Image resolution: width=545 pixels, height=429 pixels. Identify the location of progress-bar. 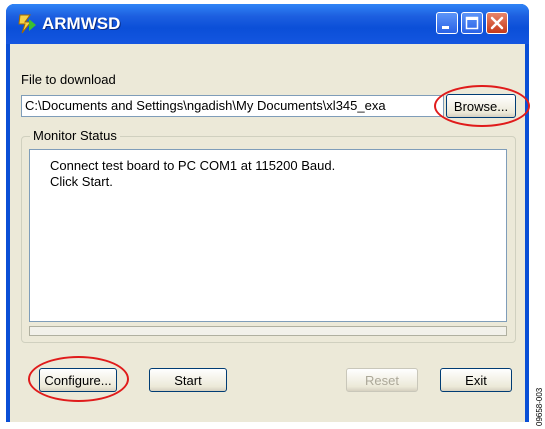
(268, 331).